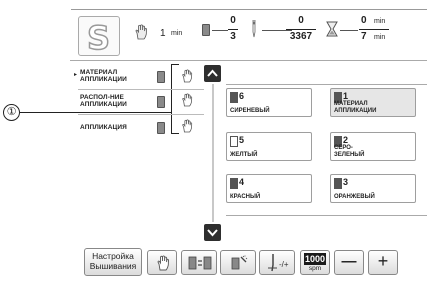 This screenshot has height=282, width=427. I want to click on color-number: 6, so click(242, 96).